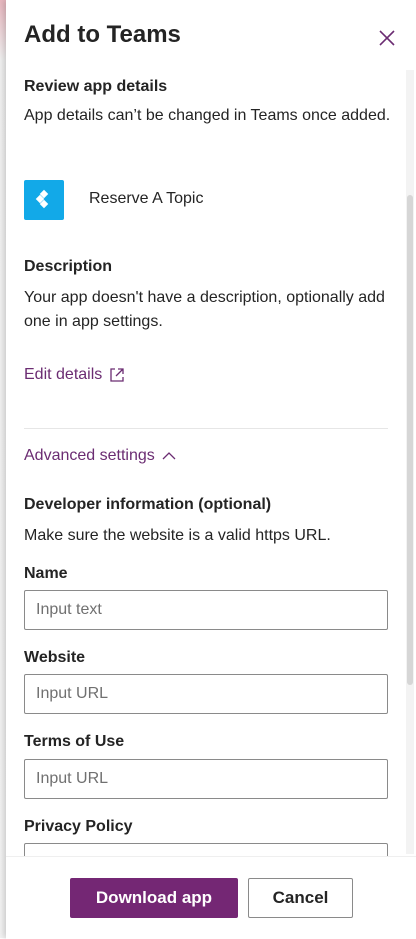 The image size is (416, 939). I want to click on panel-title: Add to Teams, so click(102, 34).